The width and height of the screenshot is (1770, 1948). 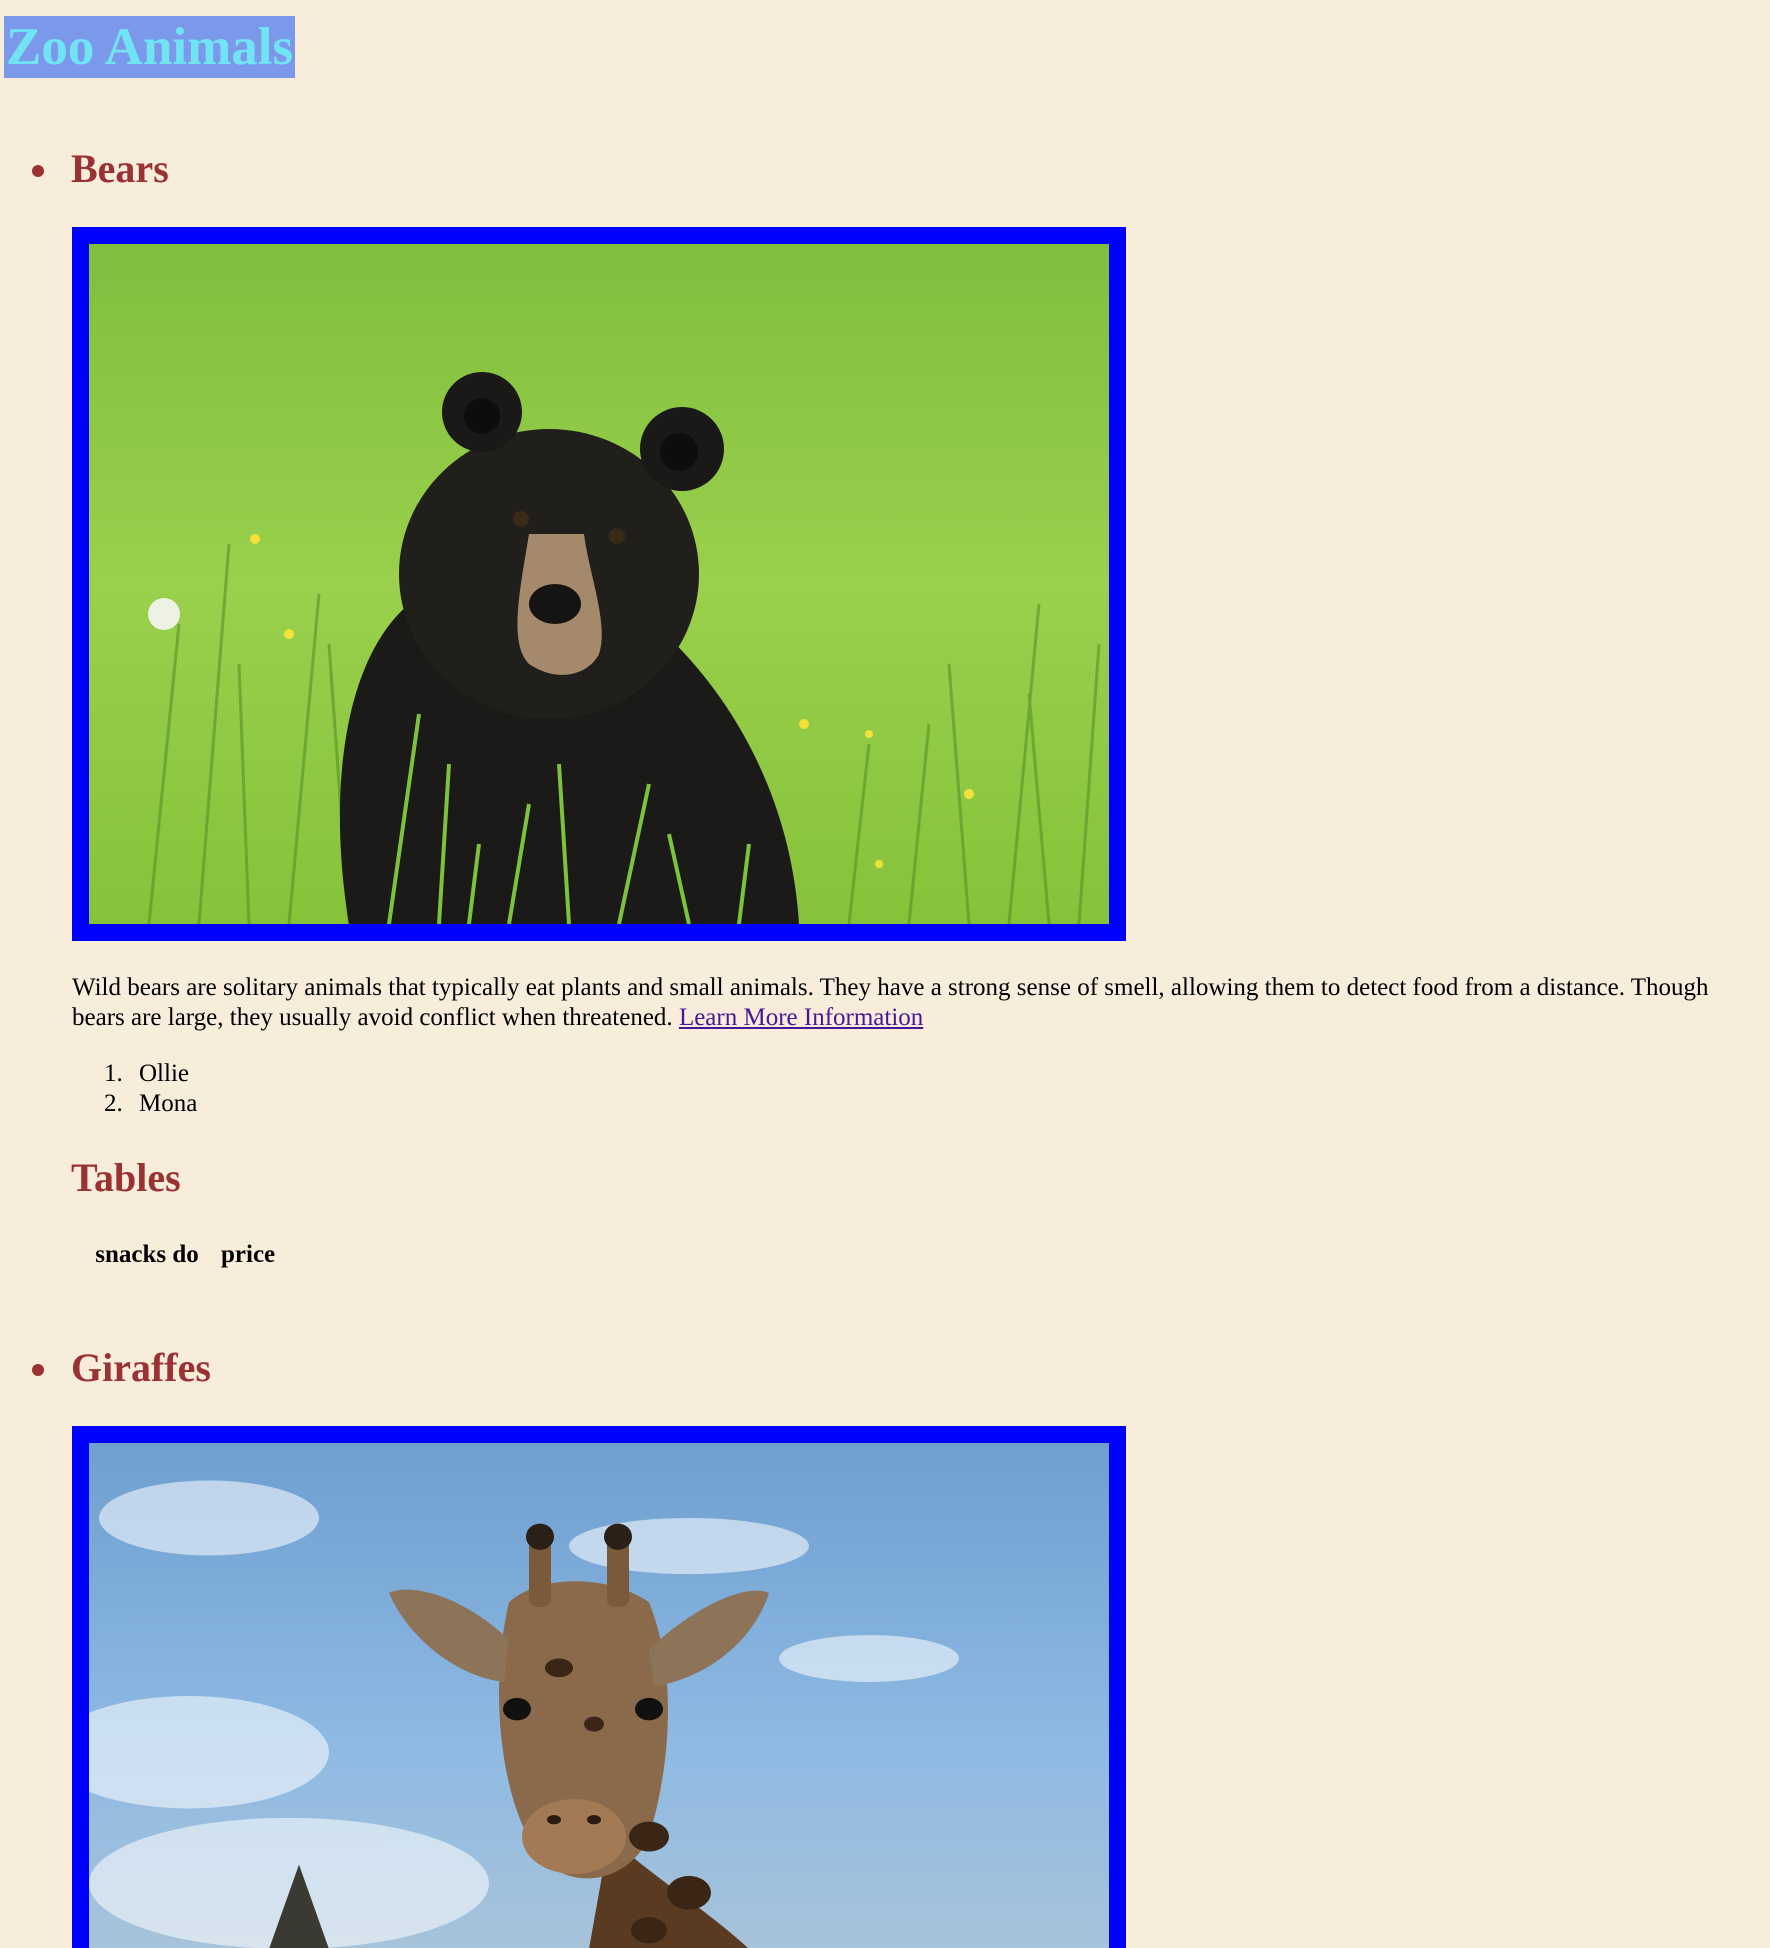 What do you see at coordinates (120, 168) in the screenshot?
I see `section-heading-bears: Bears` at bounding box center [120, 168].